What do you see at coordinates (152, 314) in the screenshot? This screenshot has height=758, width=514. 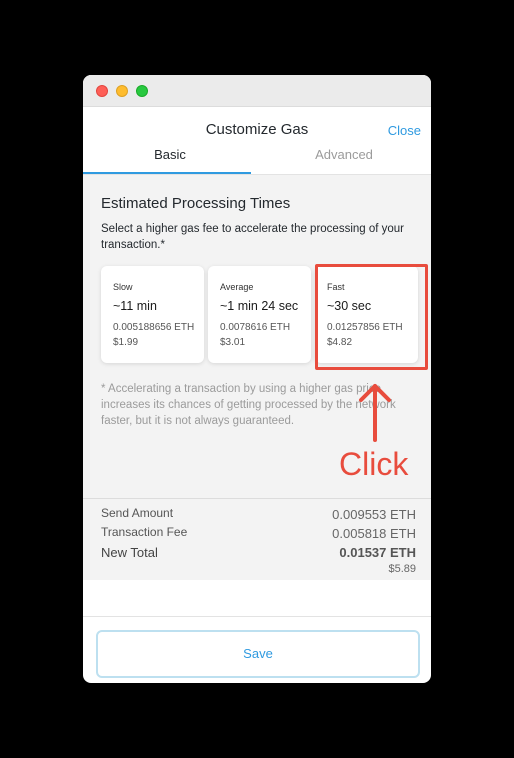 I see `gas-option-slow: Slow ~11 min 0.005188656 ETH $1.99` at bounding box center [152, 314].